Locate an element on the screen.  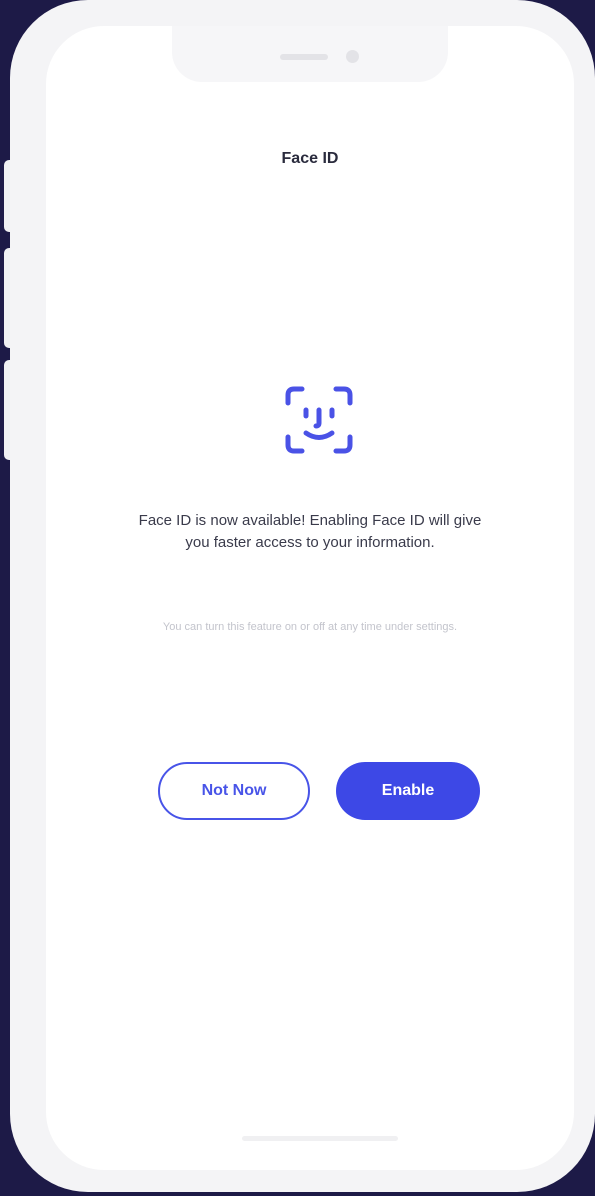
page-title: Face ID is located at coordinates (310, 158).